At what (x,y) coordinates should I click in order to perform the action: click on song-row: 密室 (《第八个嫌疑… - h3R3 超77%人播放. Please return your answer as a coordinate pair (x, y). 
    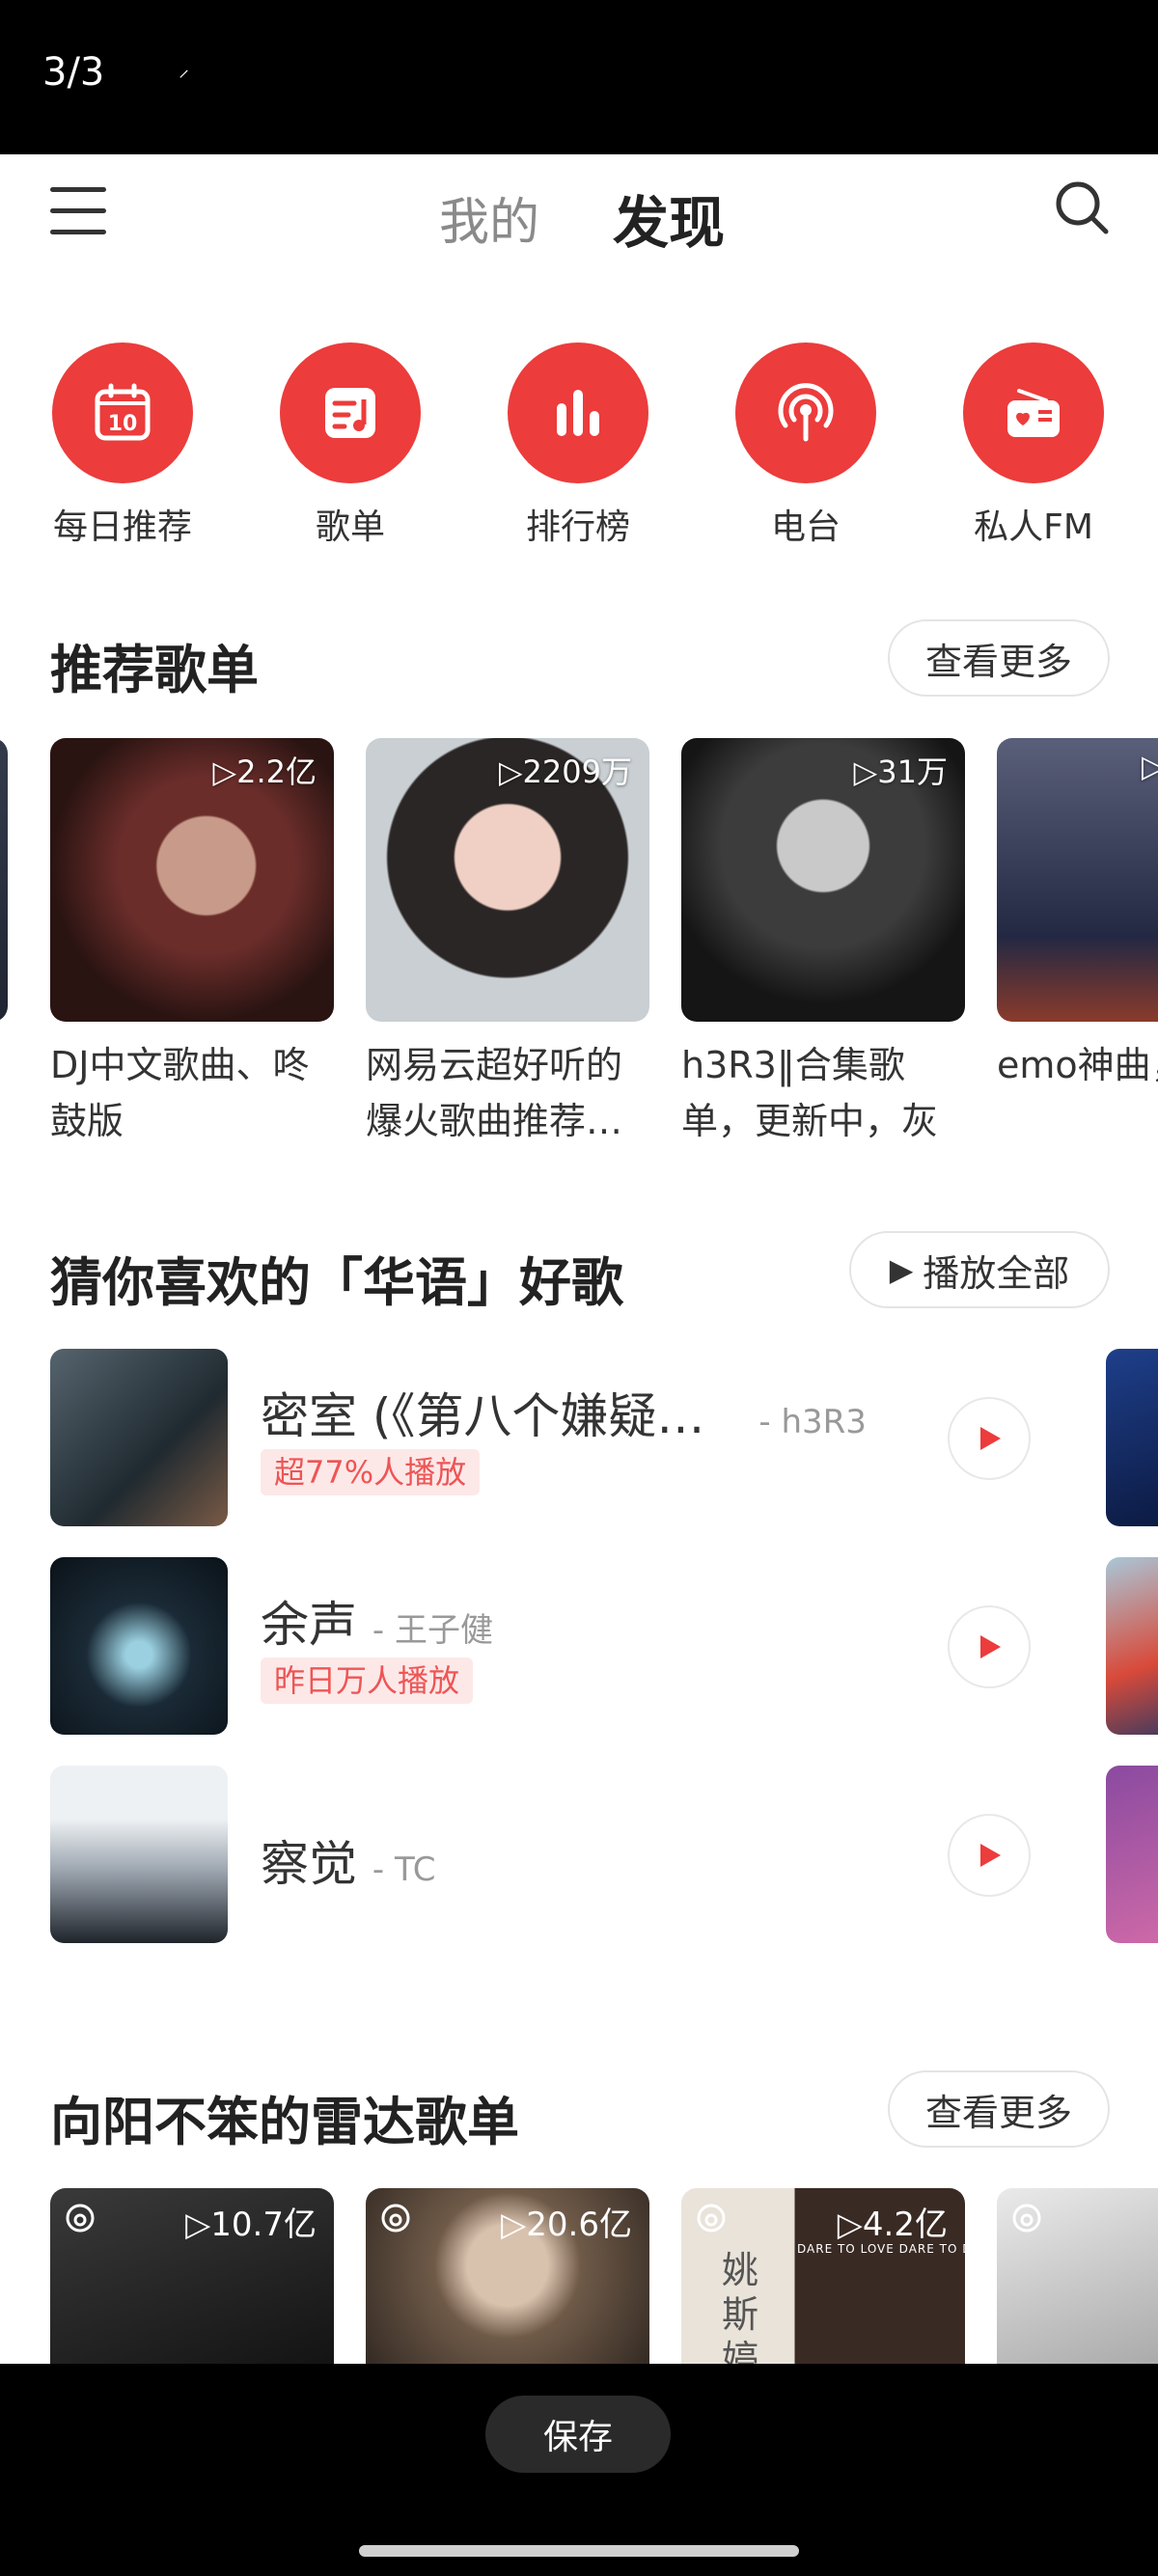
    Looking at the image, I should click on (604, 1438).